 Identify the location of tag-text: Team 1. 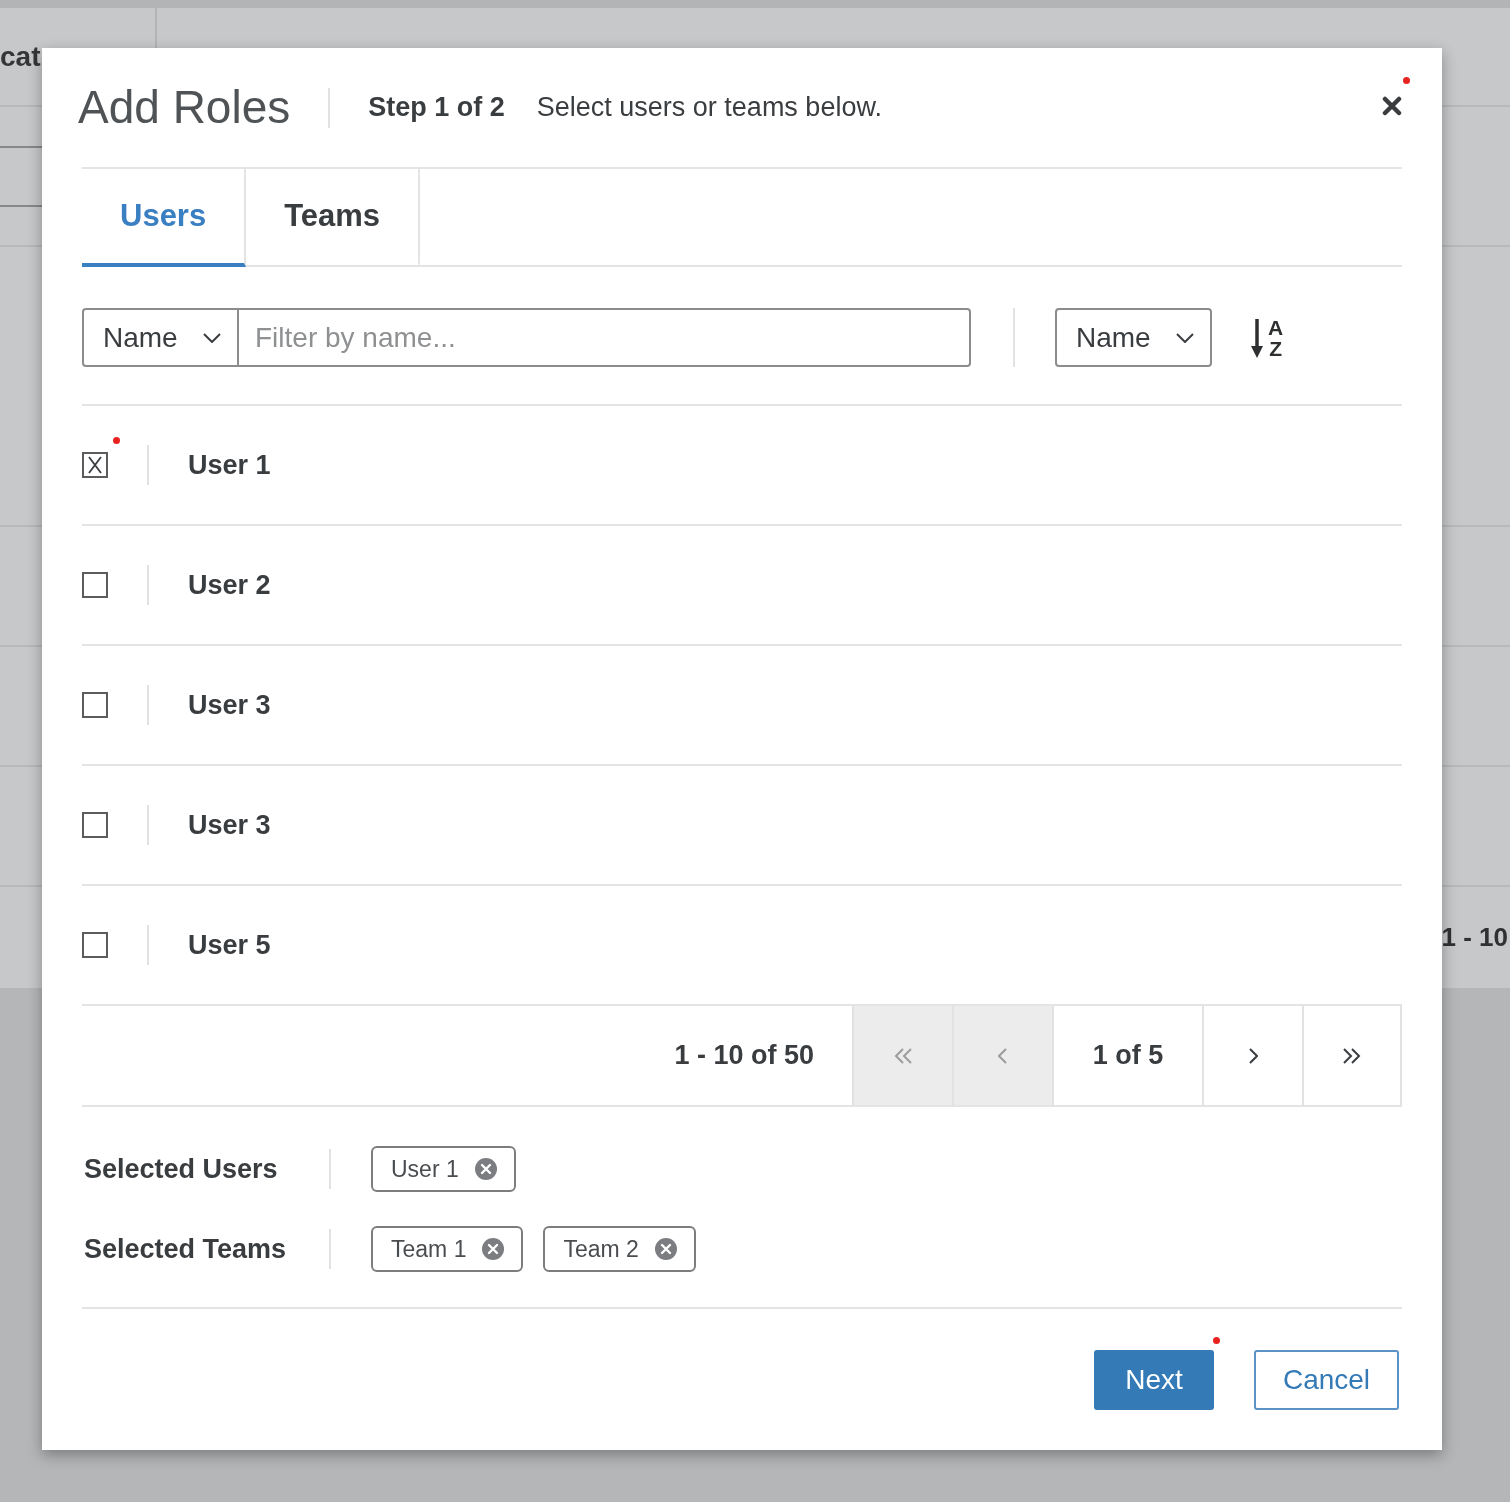
(429, 1249).